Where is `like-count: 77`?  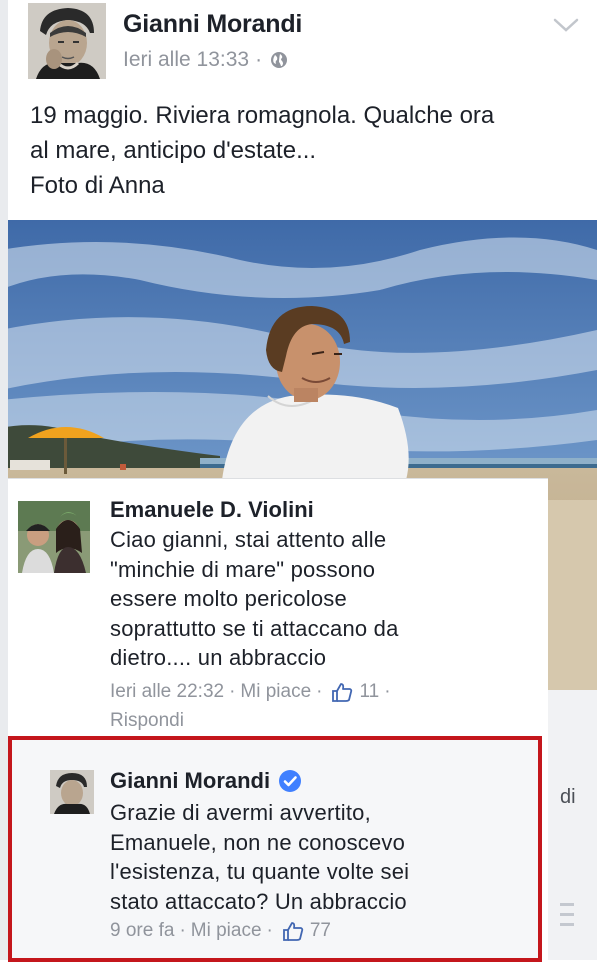 like-count: 77 is located at coordinates (320, 930).